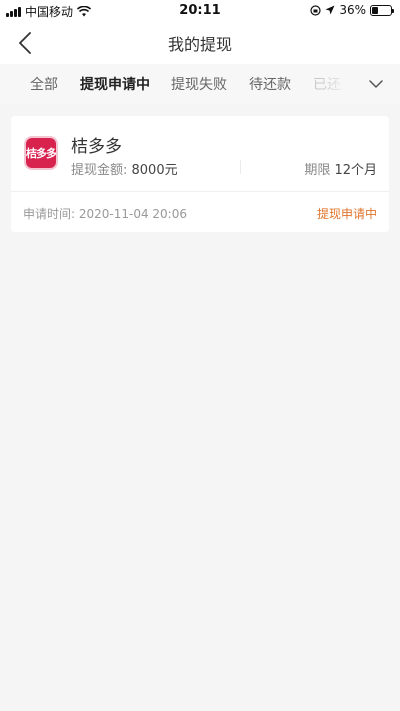  I want to click on tab-withdrawal-pending: 提现申请中, so click(115, 84).